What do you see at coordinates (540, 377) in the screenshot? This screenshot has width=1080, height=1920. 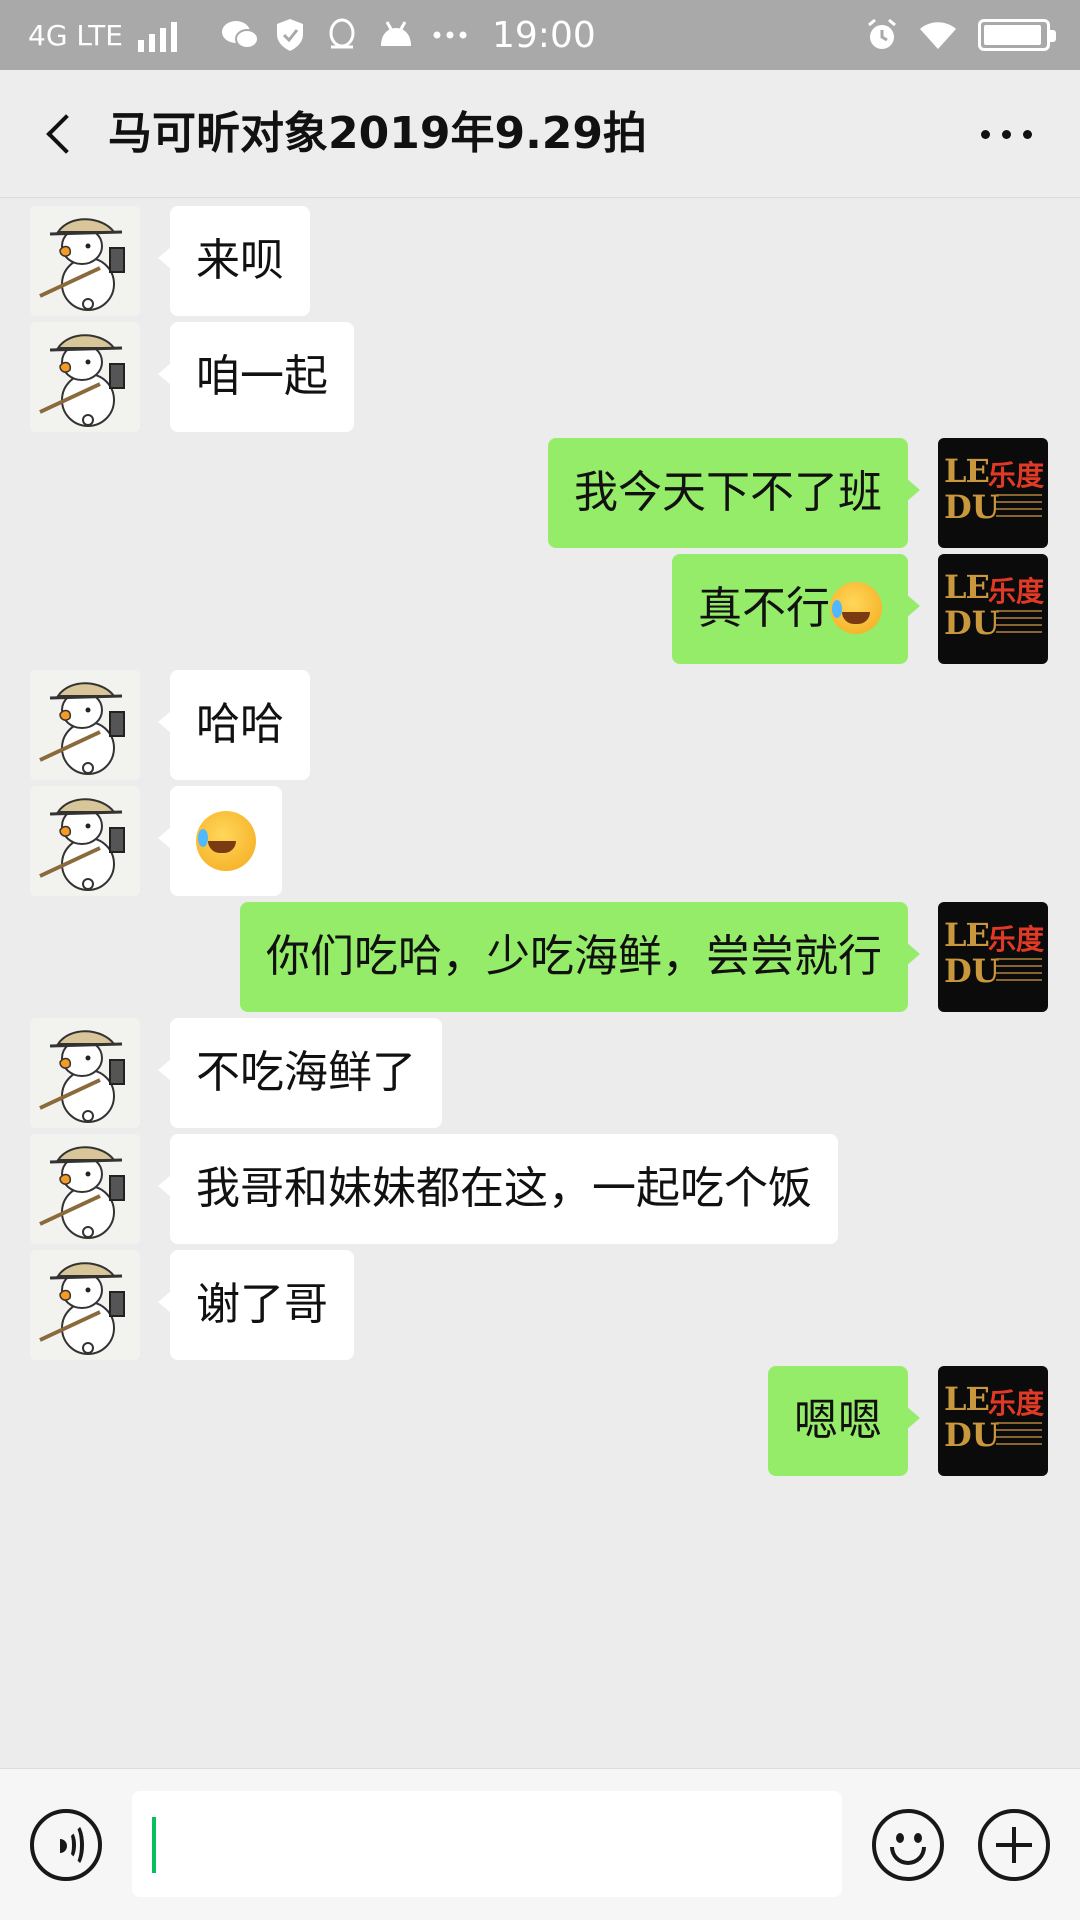 I see `incoming-message: 咱一起` at bounding box center [540, 377].